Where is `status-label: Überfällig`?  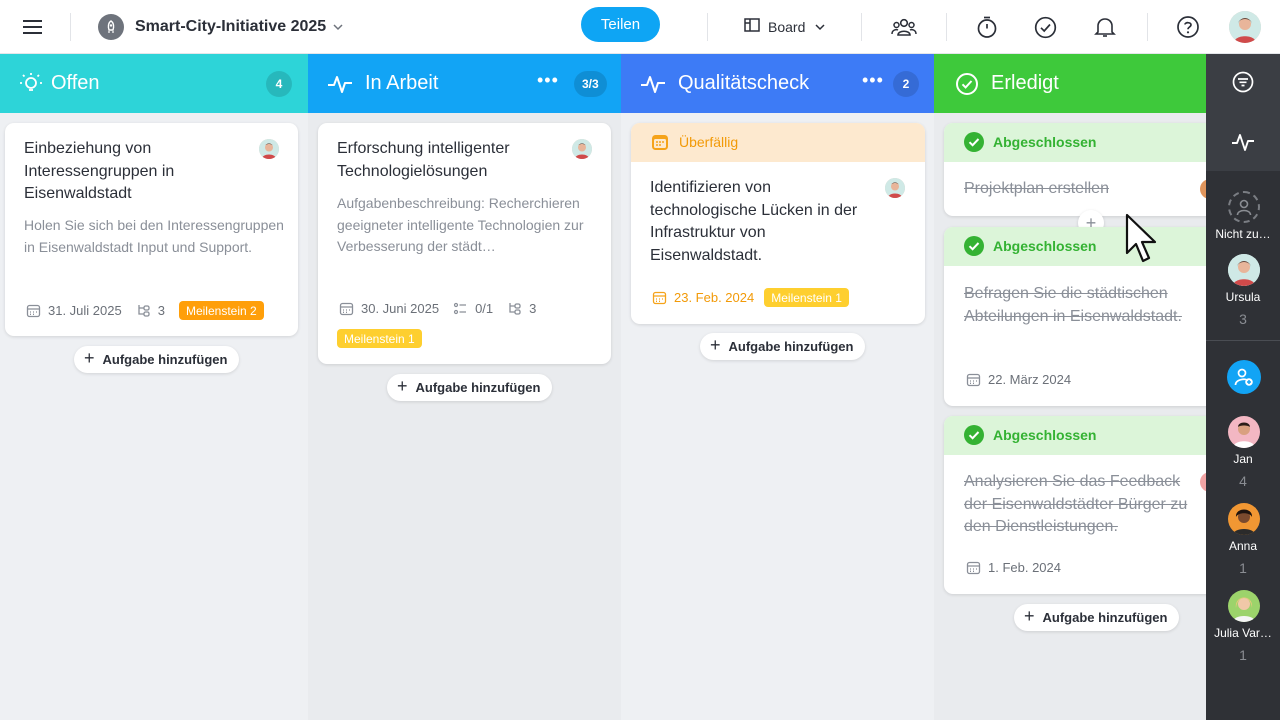 status-label: Überfällig is located at coordinates (709, 142).